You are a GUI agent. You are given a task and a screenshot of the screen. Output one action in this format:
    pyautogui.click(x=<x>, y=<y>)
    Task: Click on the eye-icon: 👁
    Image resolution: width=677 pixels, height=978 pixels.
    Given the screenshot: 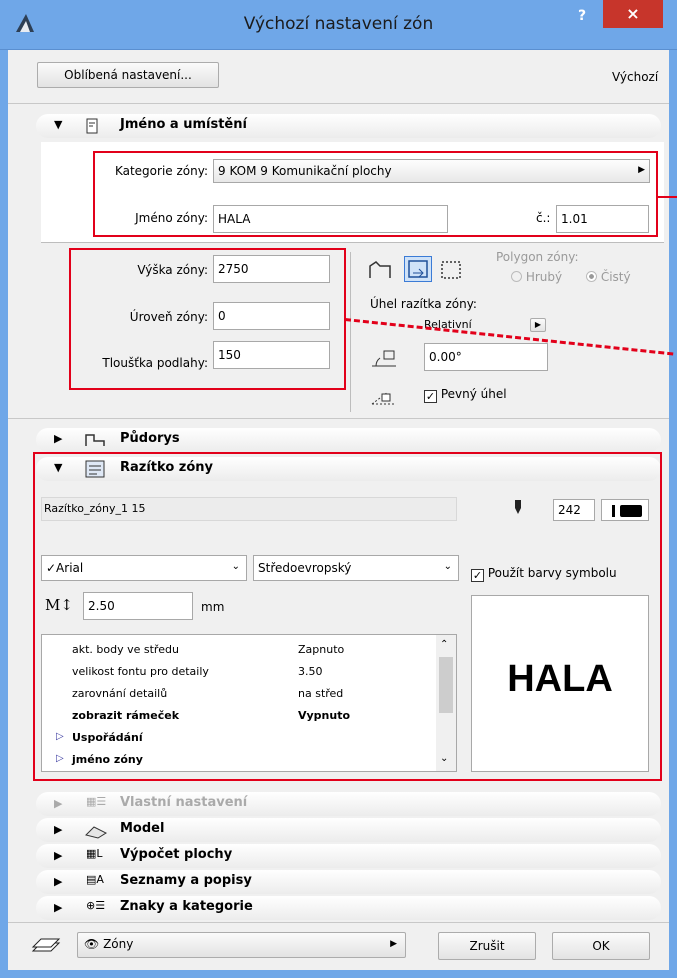 What is the action you would take?
    pyautogui.click(x=92, y=944)
    